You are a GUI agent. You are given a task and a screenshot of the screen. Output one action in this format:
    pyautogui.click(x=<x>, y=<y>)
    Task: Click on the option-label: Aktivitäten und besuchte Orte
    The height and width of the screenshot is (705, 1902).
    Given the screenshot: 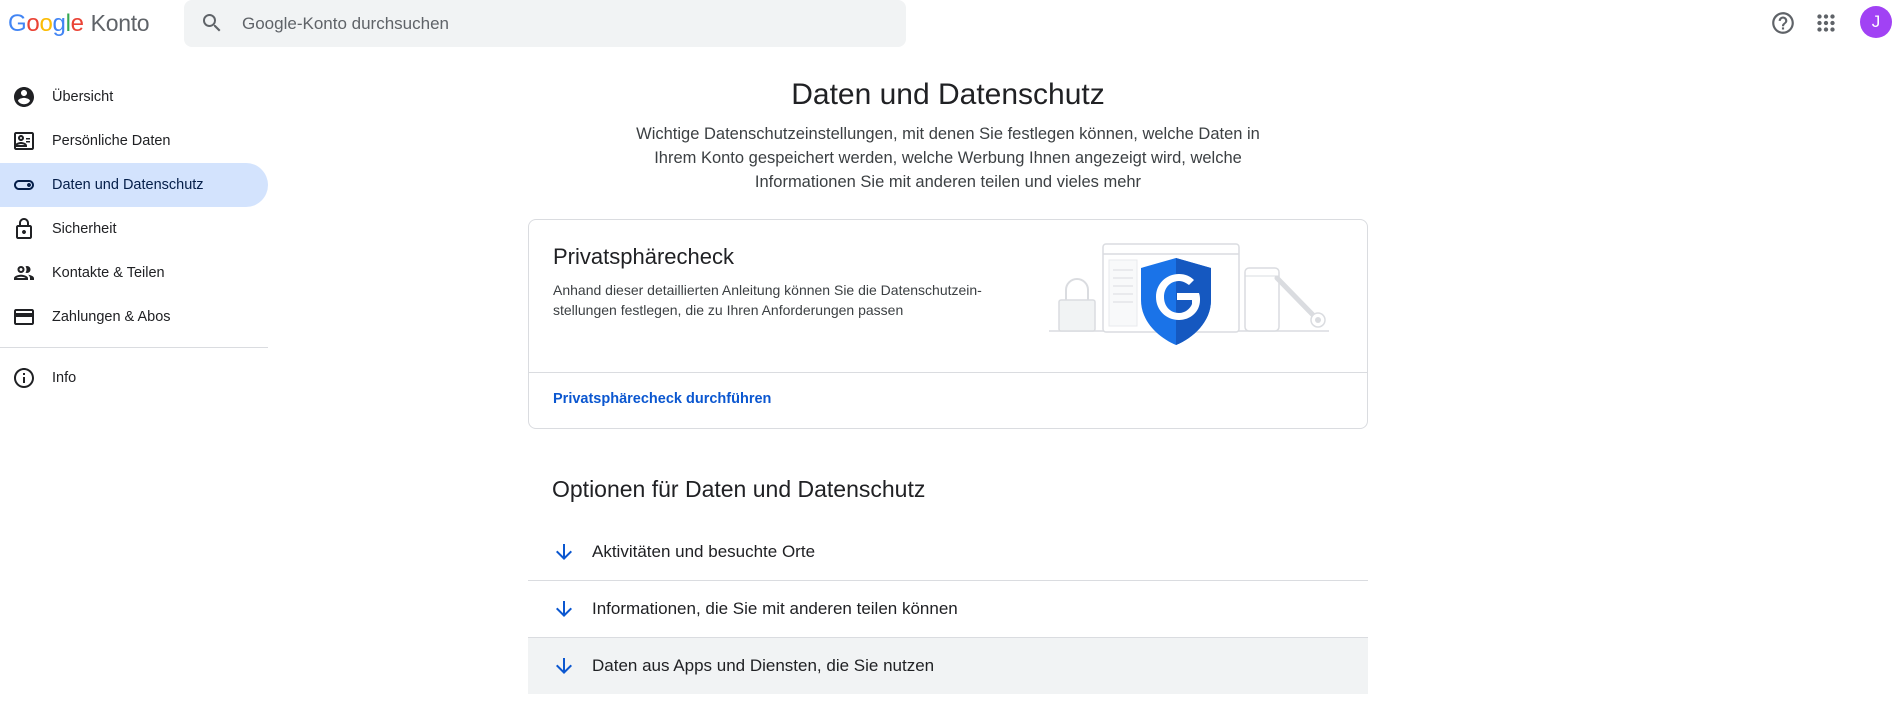 What is the action you would take?
    pyautogui.click(x=704, y=551)
    